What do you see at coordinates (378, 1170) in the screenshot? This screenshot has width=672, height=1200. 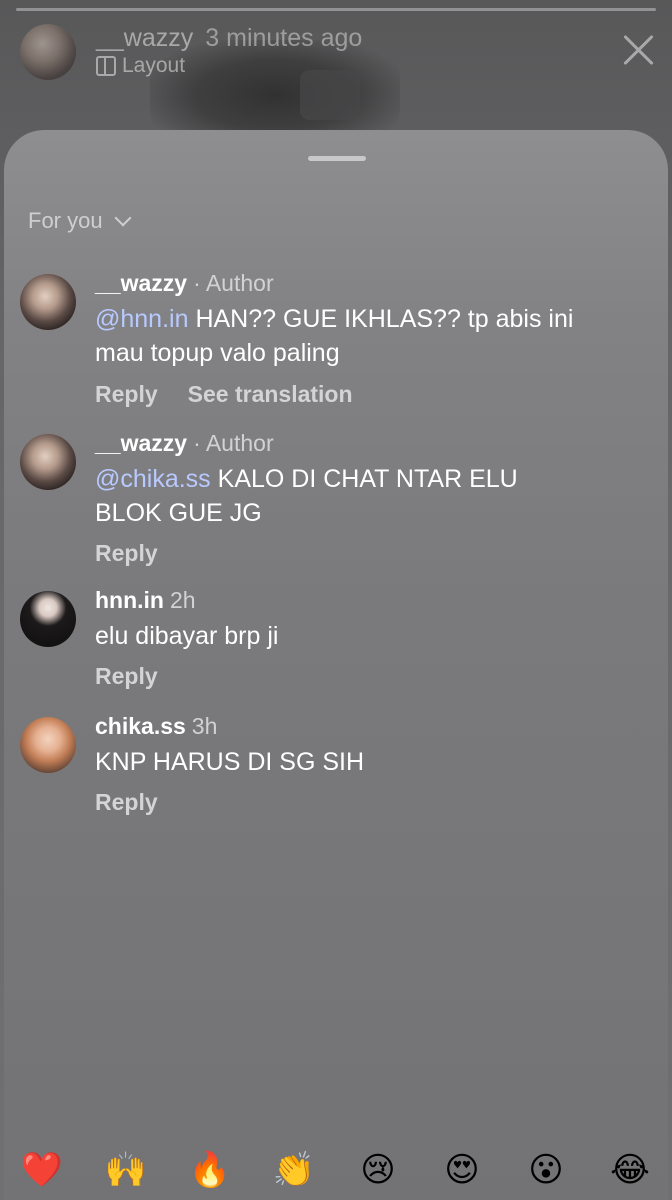 I see `crying-reaction: 😢` at bounding box center [378, 1170].